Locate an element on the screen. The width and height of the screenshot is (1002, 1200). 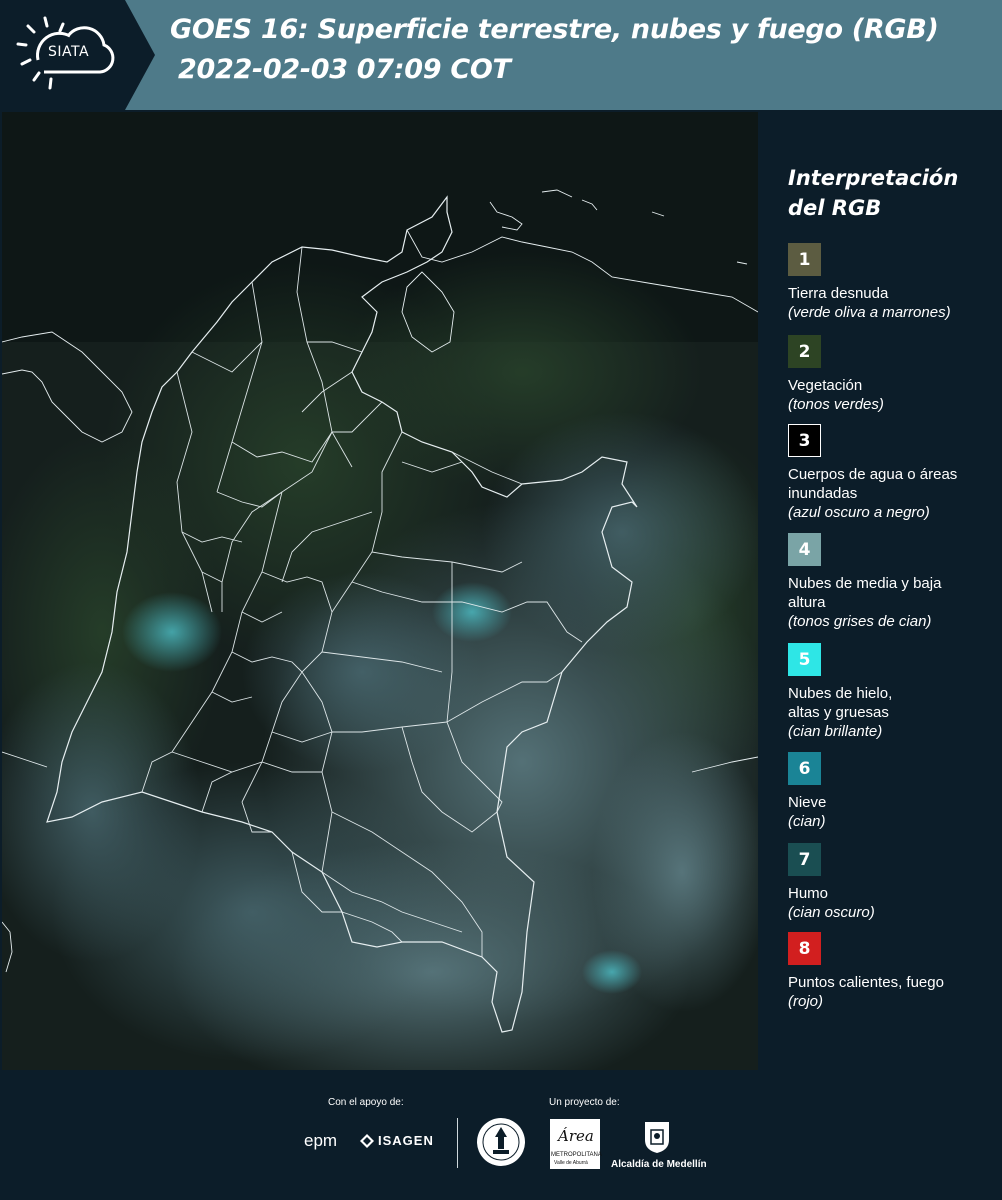
legend-swatch: 2 is located at coordinates (804, 351).